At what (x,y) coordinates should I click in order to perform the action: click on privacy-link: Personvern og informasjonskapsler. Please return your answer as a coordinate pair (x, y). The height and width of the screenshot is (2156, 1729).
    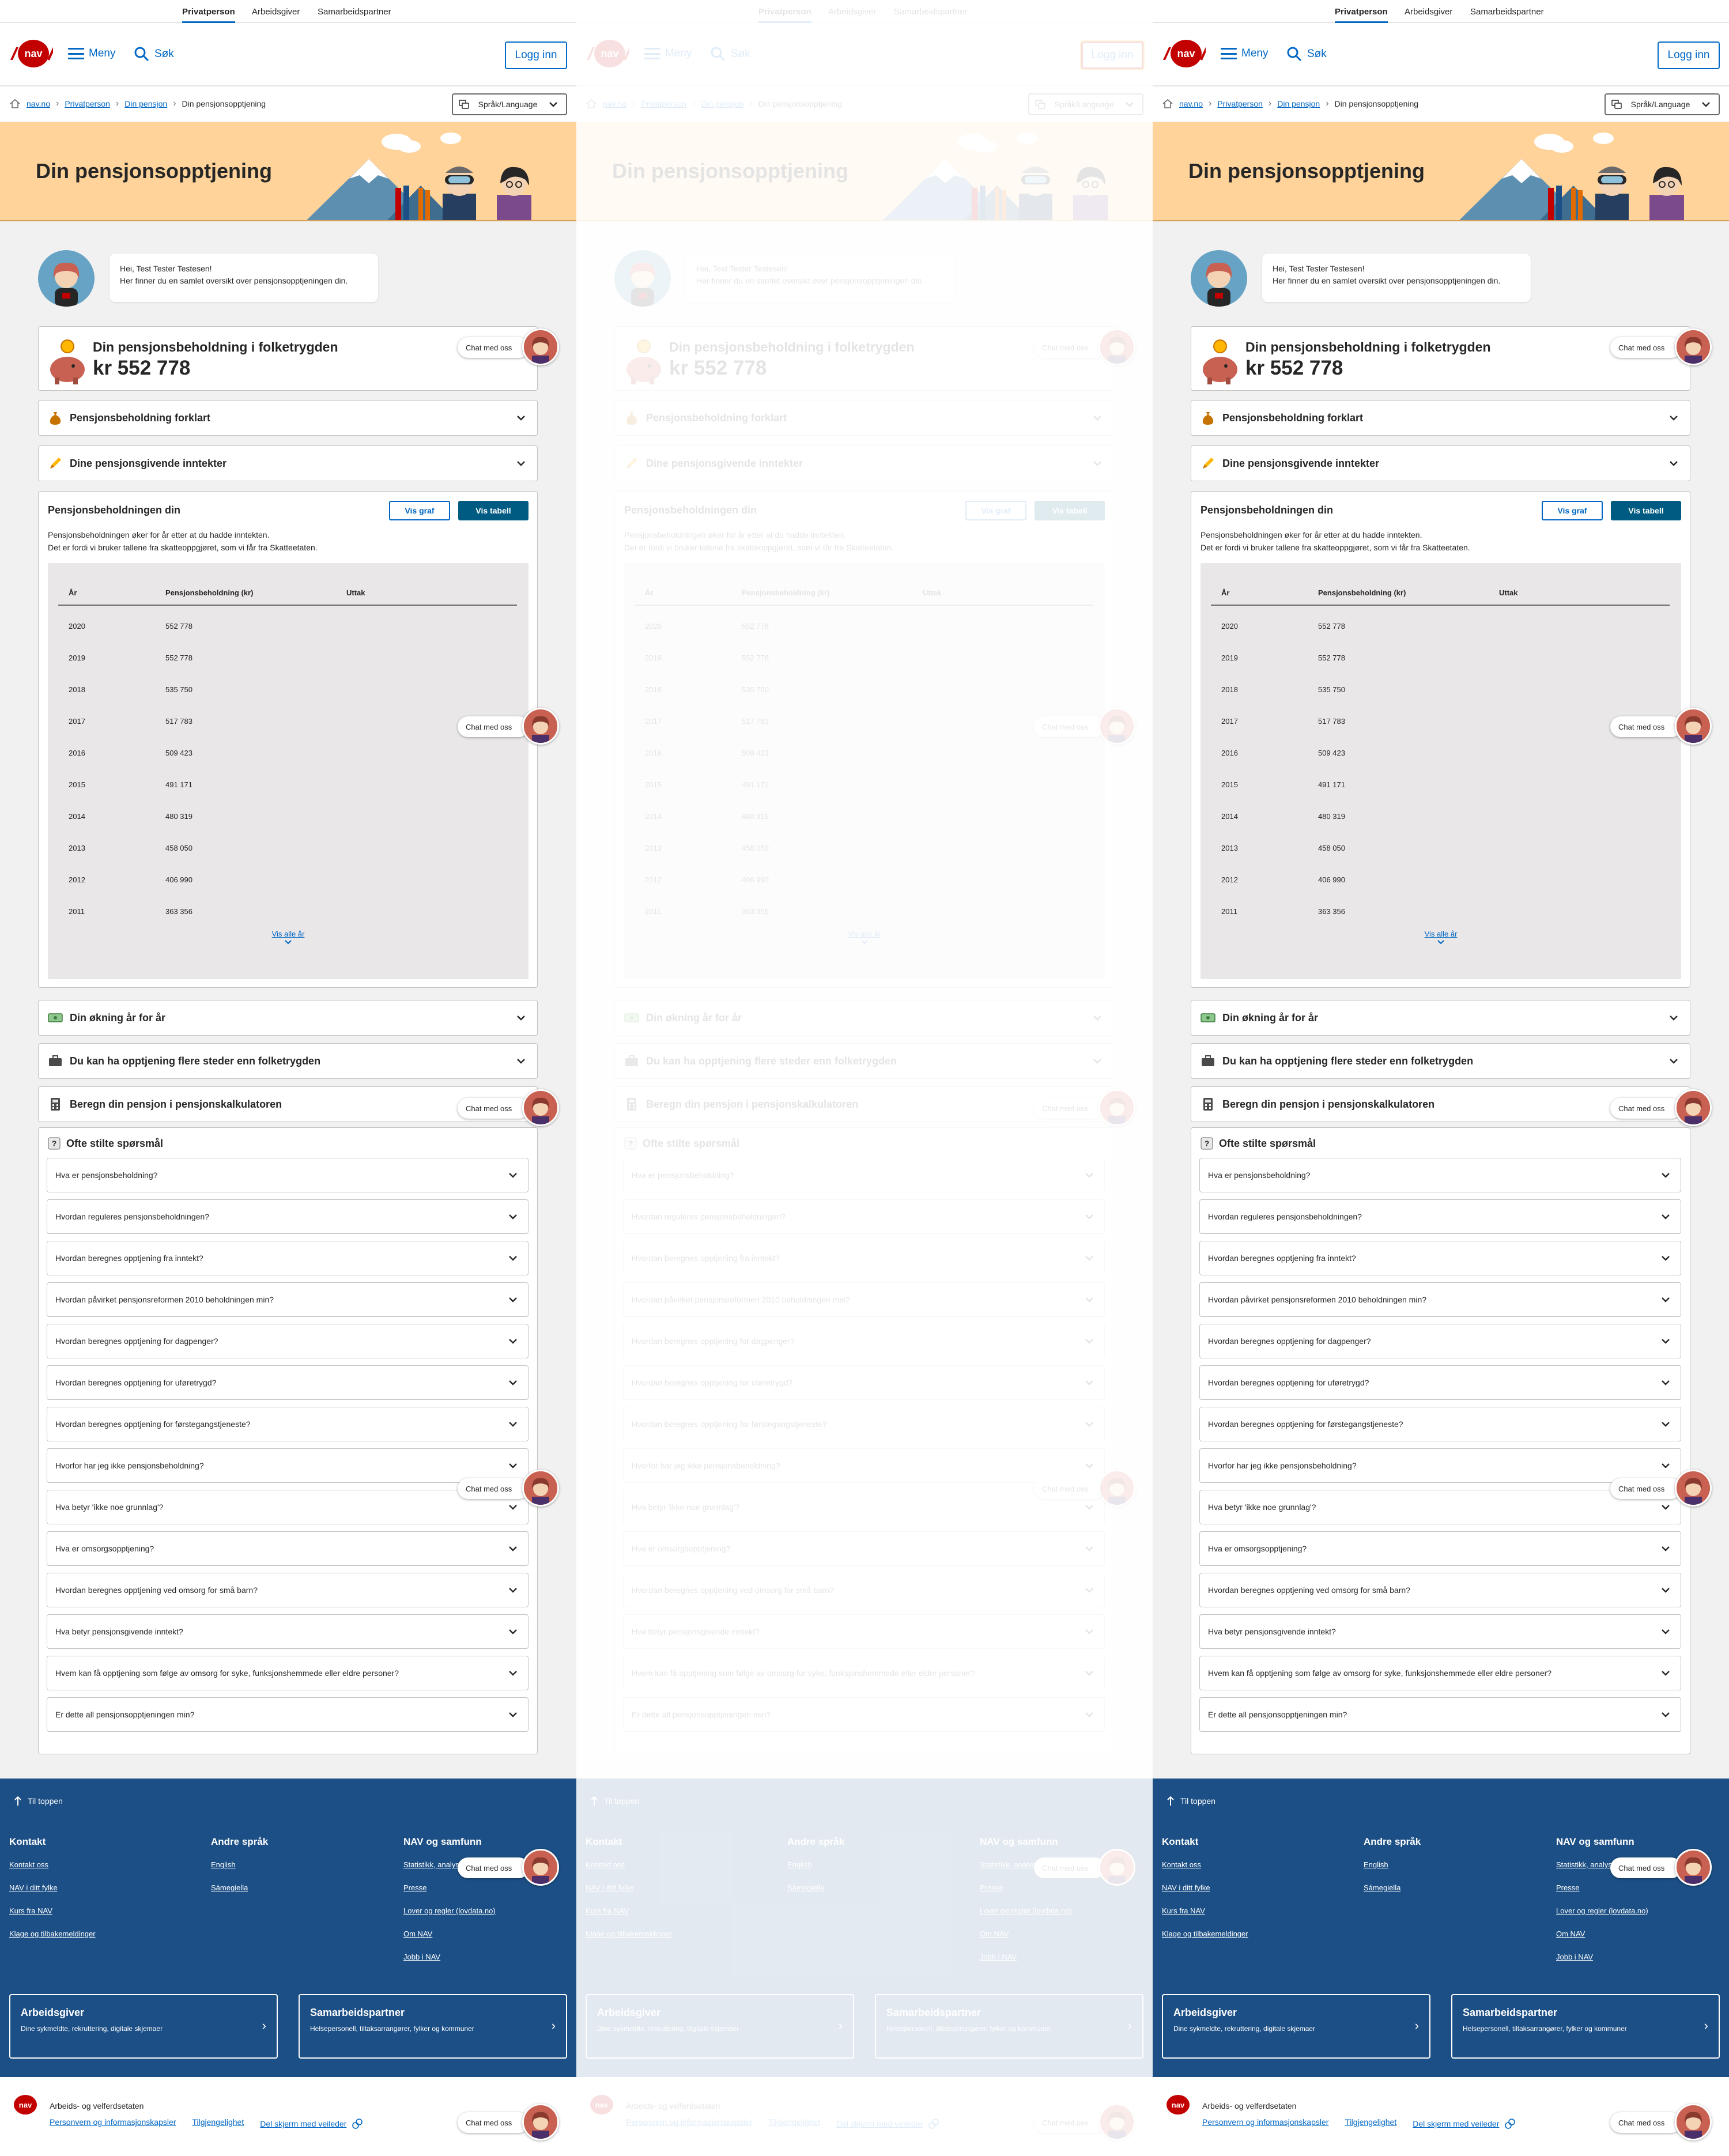
    Looking at the image, I should click on (113, 2123).